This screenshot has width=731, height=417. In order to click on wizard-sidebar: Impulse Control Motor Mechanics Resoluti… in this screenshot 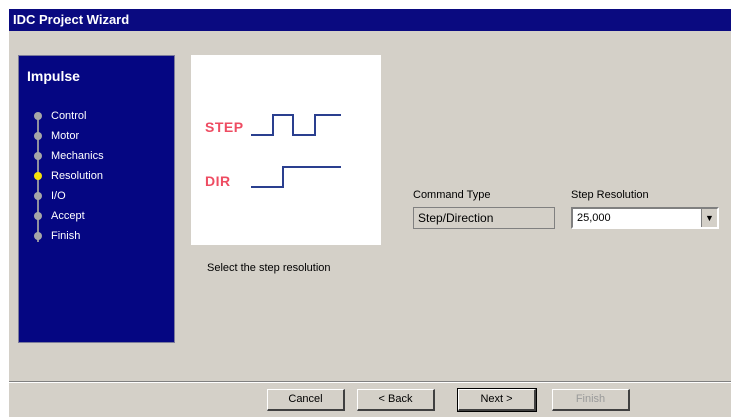, I will do `click(96, 199)`.